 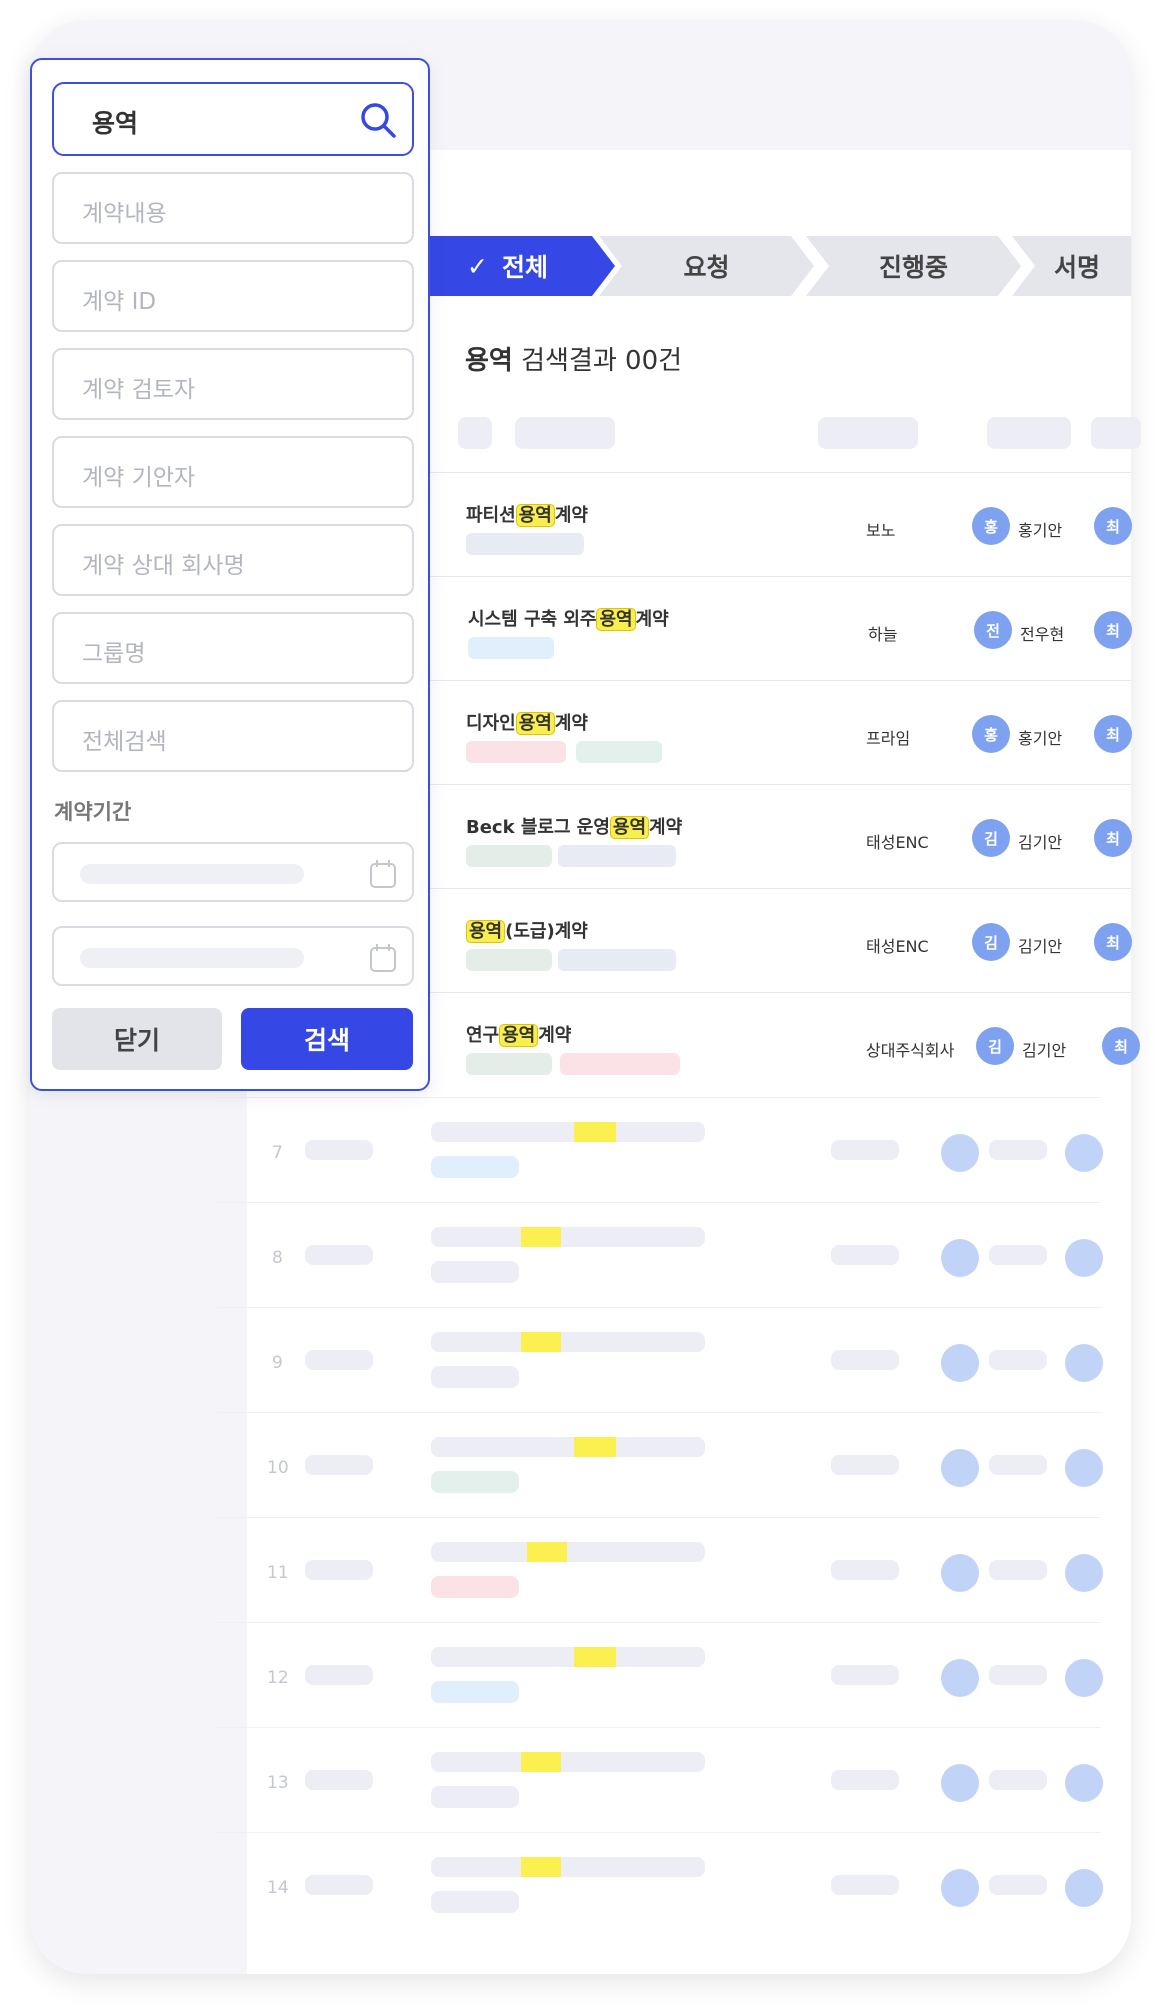 I want to click on status-steps: ✓ 전체 요청 진행중 서명, so click(x=765, y=266).